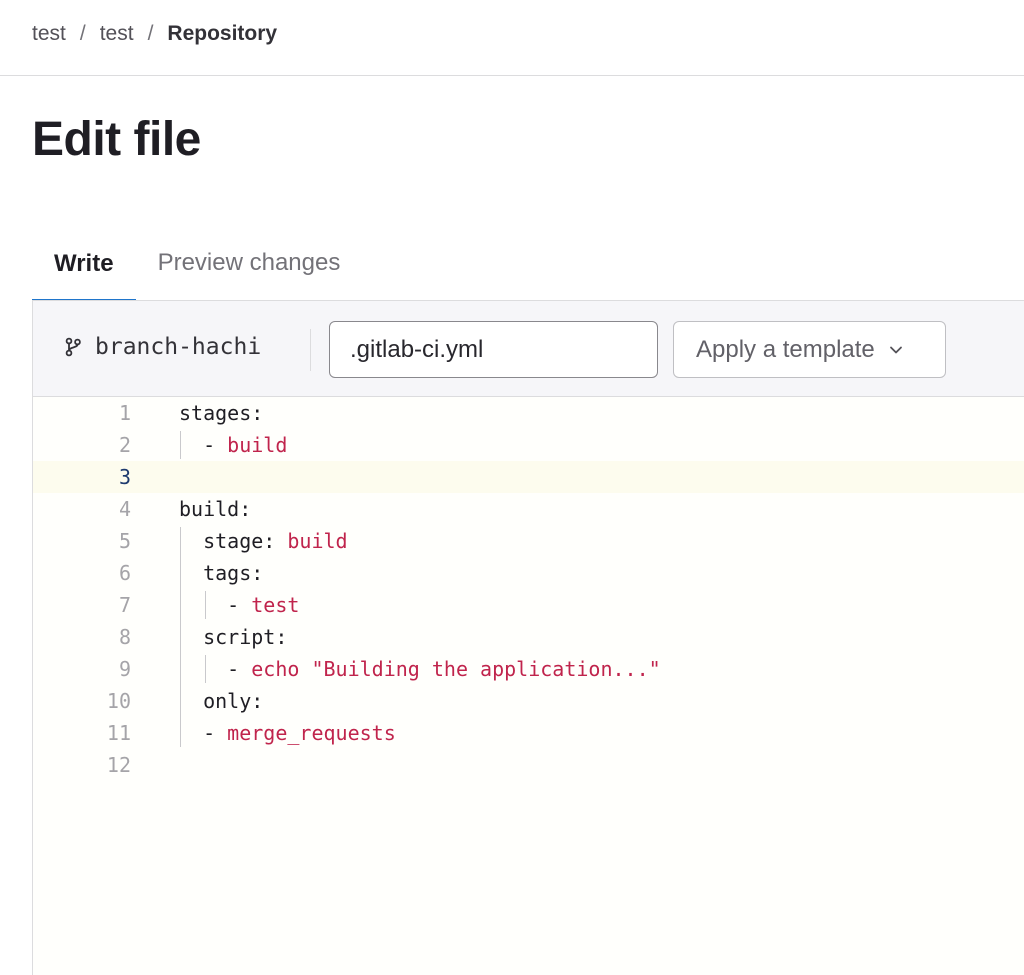 Image resolution: width=1024 pixels, height=975 pixels. I want to click on code-value-token: test, so click(275, 605).